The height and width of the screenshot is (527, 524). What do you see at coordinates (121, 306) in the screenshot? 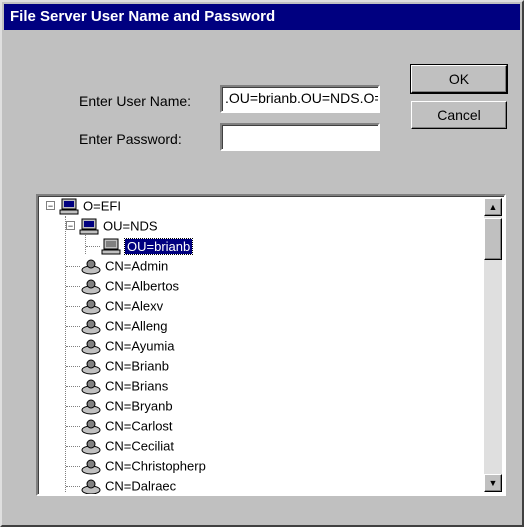
I see `tree-node-user: CN=Alexv` at bounding box center [121, 306].